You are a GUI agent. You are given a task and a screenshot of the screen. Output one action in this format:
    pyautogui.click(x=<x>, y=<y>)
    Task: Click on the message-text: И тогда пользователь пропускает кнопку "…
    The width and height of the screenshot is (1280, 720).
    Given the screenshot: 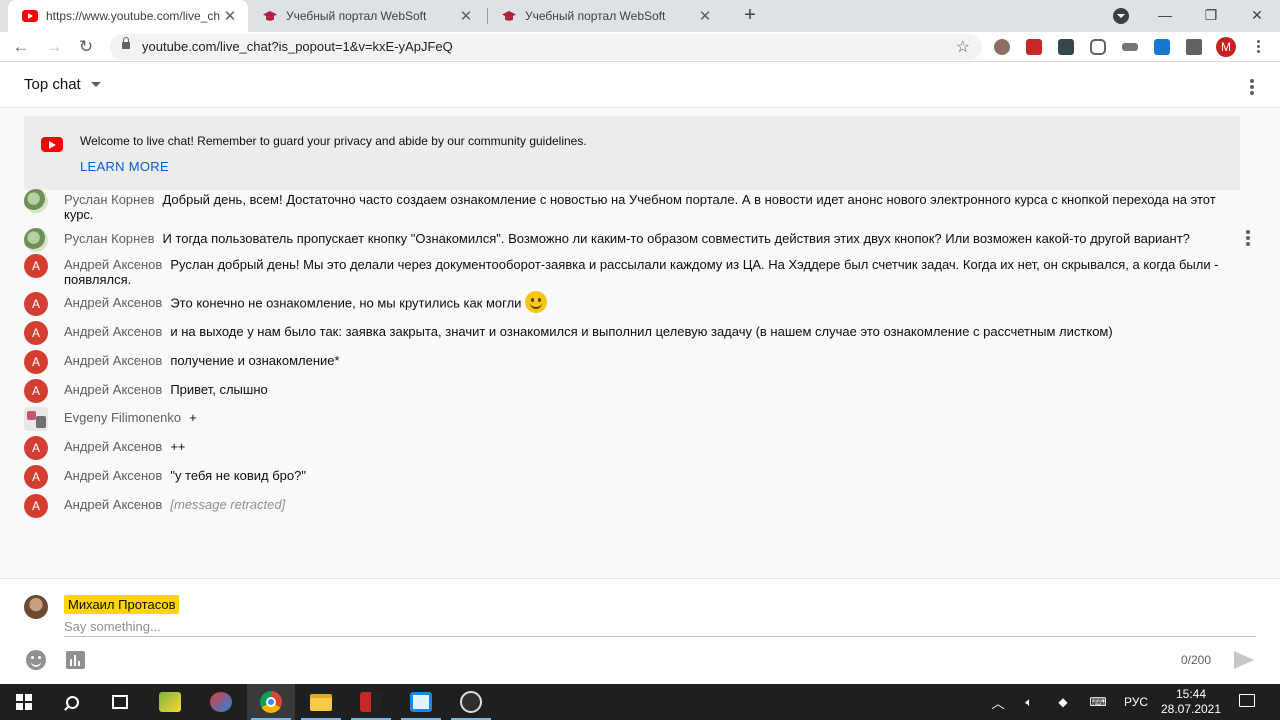 What is the action you would take?
    pyautogui.click(x=676, y=238)
    